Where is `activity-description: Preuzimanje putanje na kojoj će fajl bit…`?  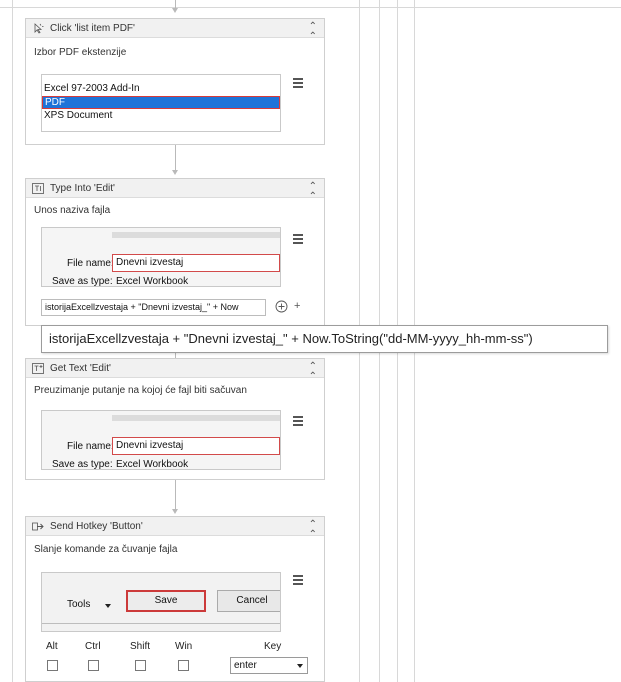 activity-description: Preuzimanje putanje na kojoj će fajl bit… is located at coordinates (140, 390).